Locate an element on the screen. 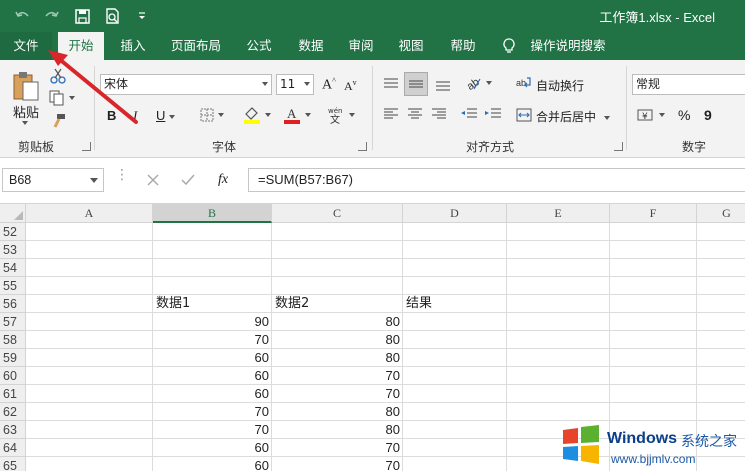  windows-logo-icon is located at coordinates (581, 444).